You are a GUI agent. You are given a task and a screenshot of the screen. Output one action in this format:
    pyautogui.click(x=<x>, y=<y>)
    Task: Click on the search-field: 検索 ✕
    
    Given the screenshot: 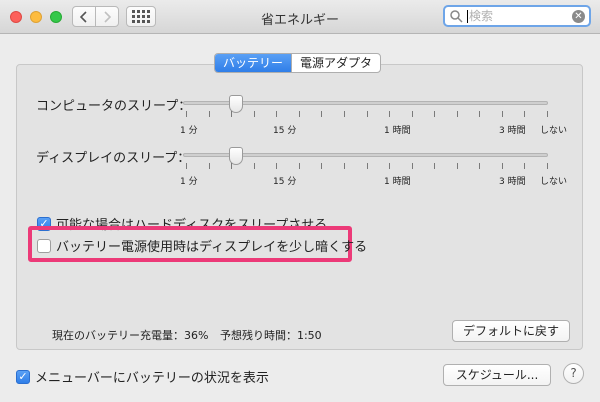 What is the action you would take?
    pyautogui.click(x=517, y=16)
    